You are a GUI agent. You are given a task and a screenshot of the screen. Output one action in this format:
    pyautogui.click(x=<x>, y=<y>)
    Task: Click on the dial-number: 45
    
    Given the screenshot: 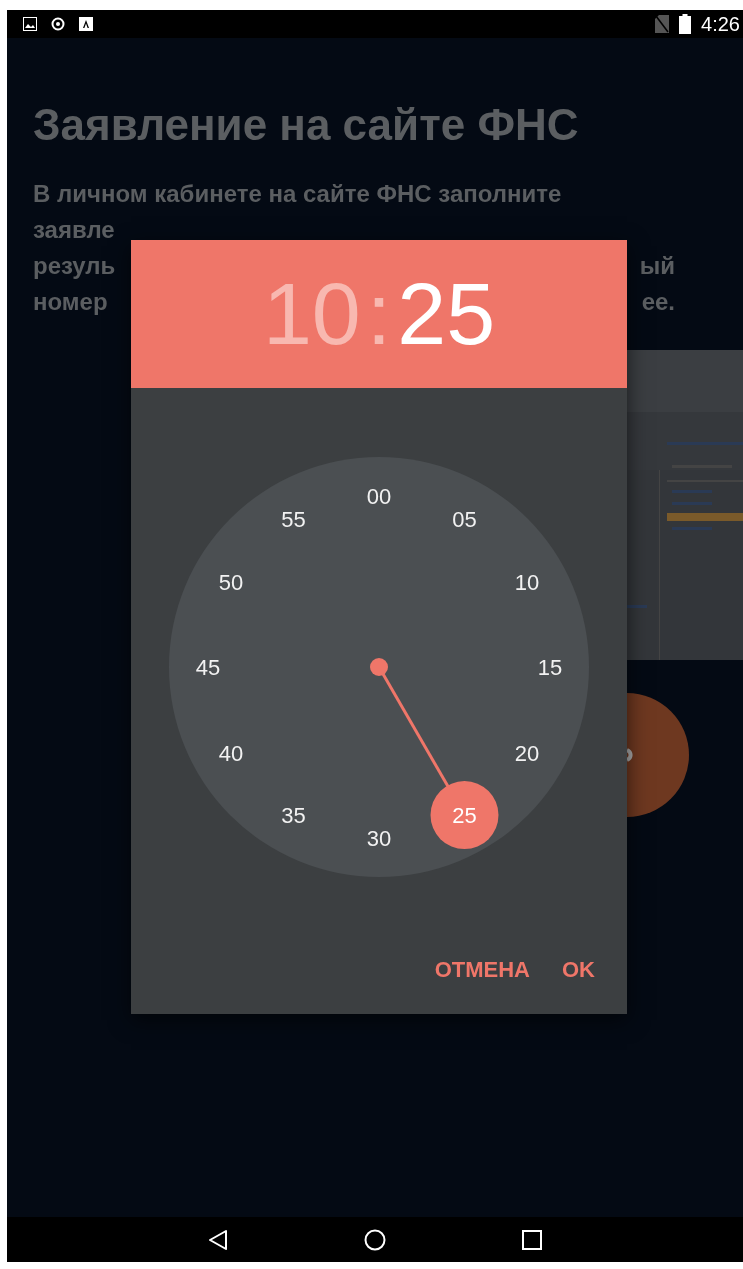 What is the action you would take?
    pyautogui.click(x=208, y=667)
    